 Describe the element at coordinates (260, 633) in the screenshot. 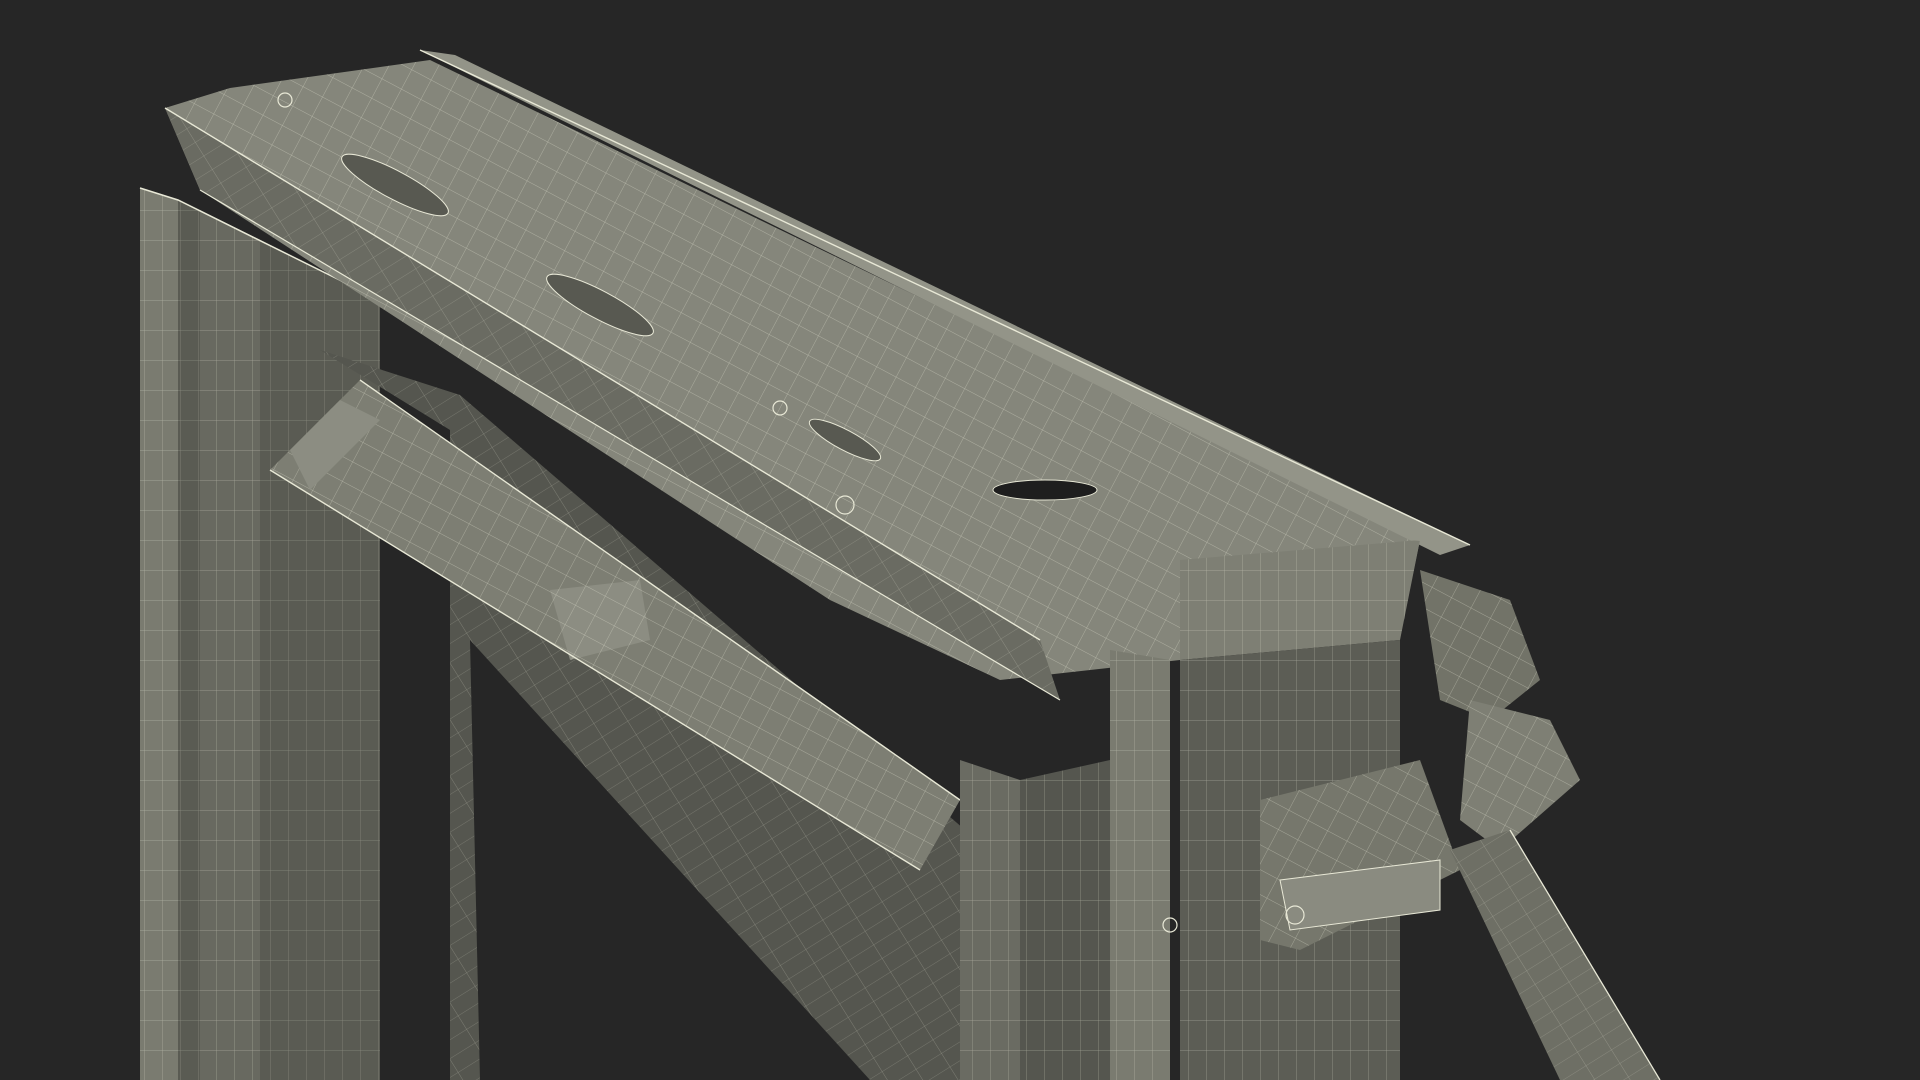

I see `left-post` at that location.